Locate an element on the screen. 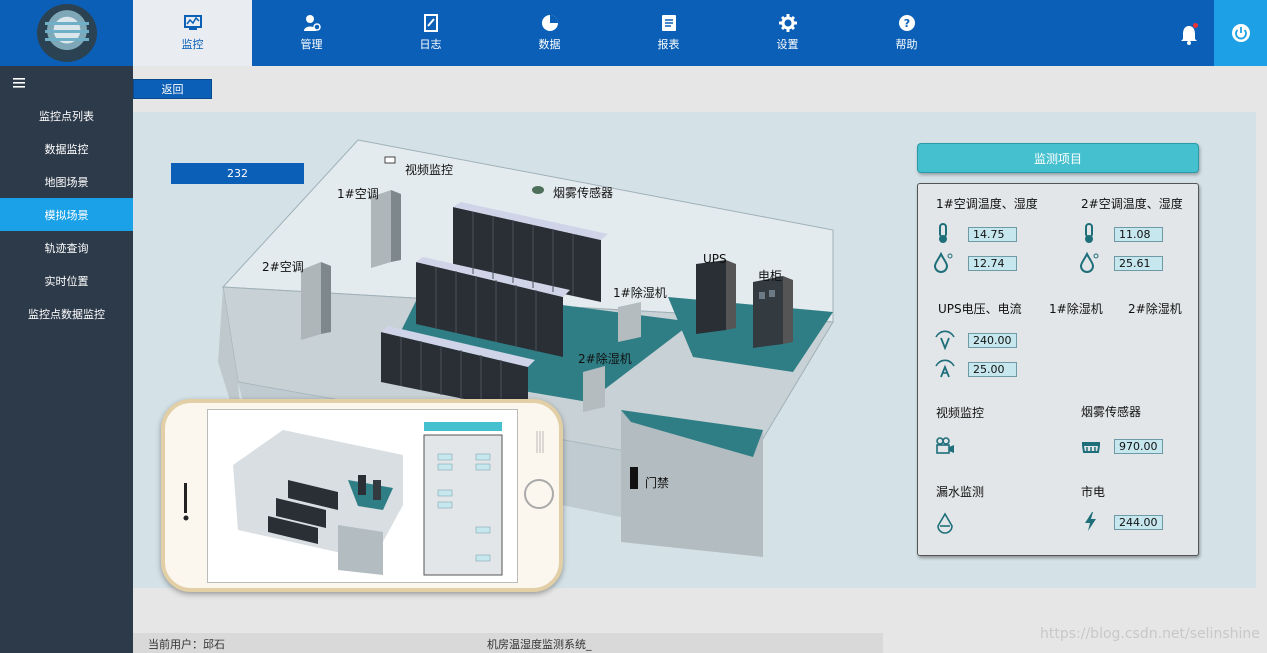 The height and width of the screenshot is (653, 1267). main-nav: 监控 管理 日志 数据 报表 设置 ? 帮助 is located at coordinates (549, 33).